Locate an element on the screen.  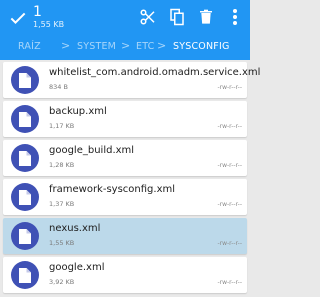
file-row: google.xml 3,92 KB -rw-r--r-- is located at coordinates (125, 275).